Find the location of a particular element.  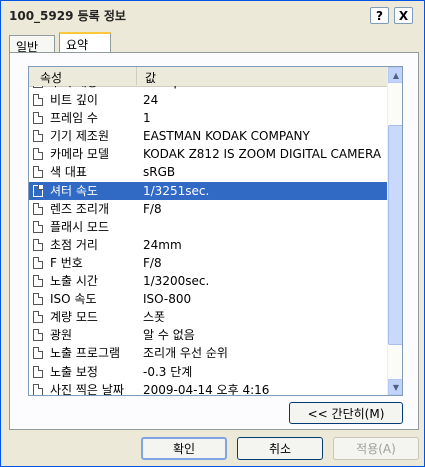

simple-view-button: << 간단히(M) is located at coordinates (346, 413).